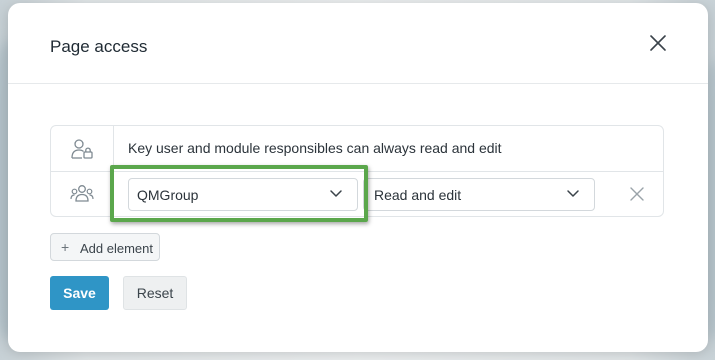  Describe the element at coordinates (99, 46) in the screenshot. I see `dialog-title: Page access` at that location.